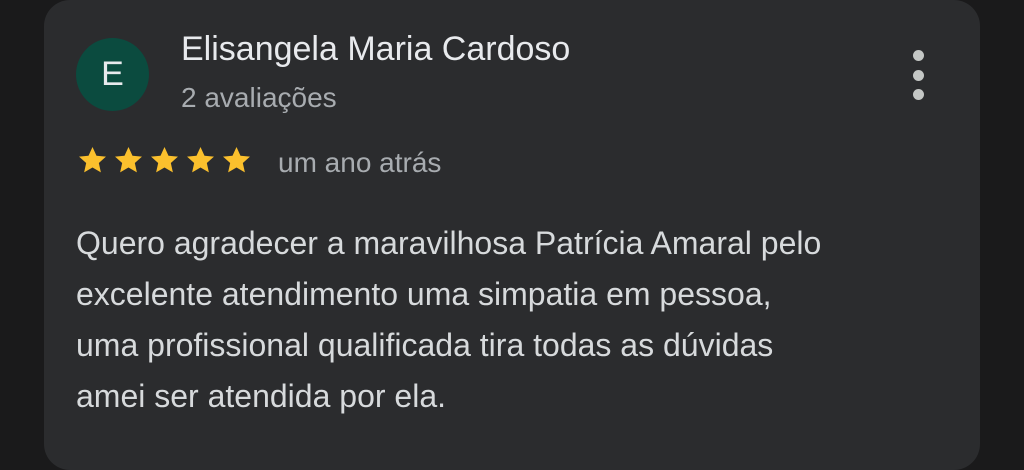 Image resolution: width=1024 pixels, height=470 pixels. Describe the element at coordinates (375, 49) in the screenshot. I see `author-name: Elisangela Maria Cardoso` at that location.